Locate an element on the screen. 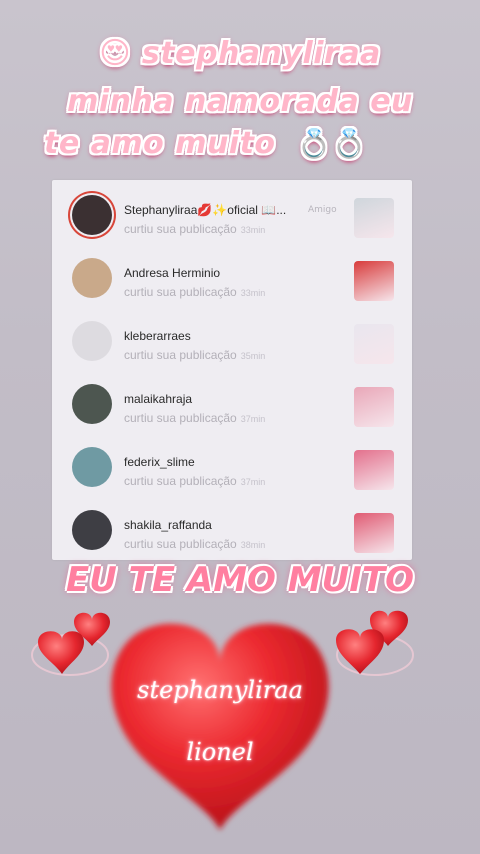 The width and height of the screenshot is (480, 854). notification-action: curtiu sua publicação 38min is located at coordinates (194, 544).